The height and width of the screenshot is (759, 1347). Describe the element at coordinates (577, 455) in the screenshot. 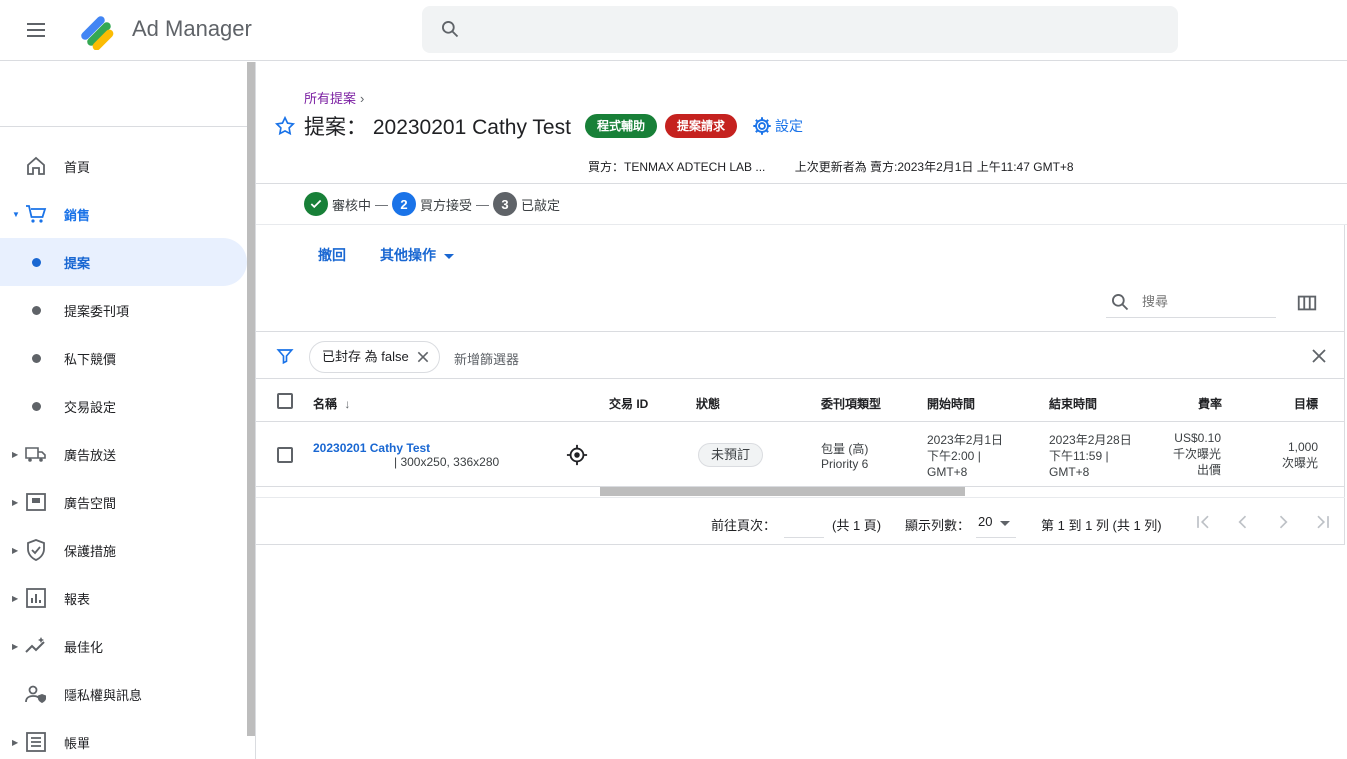

I see `target-icon` at that location.